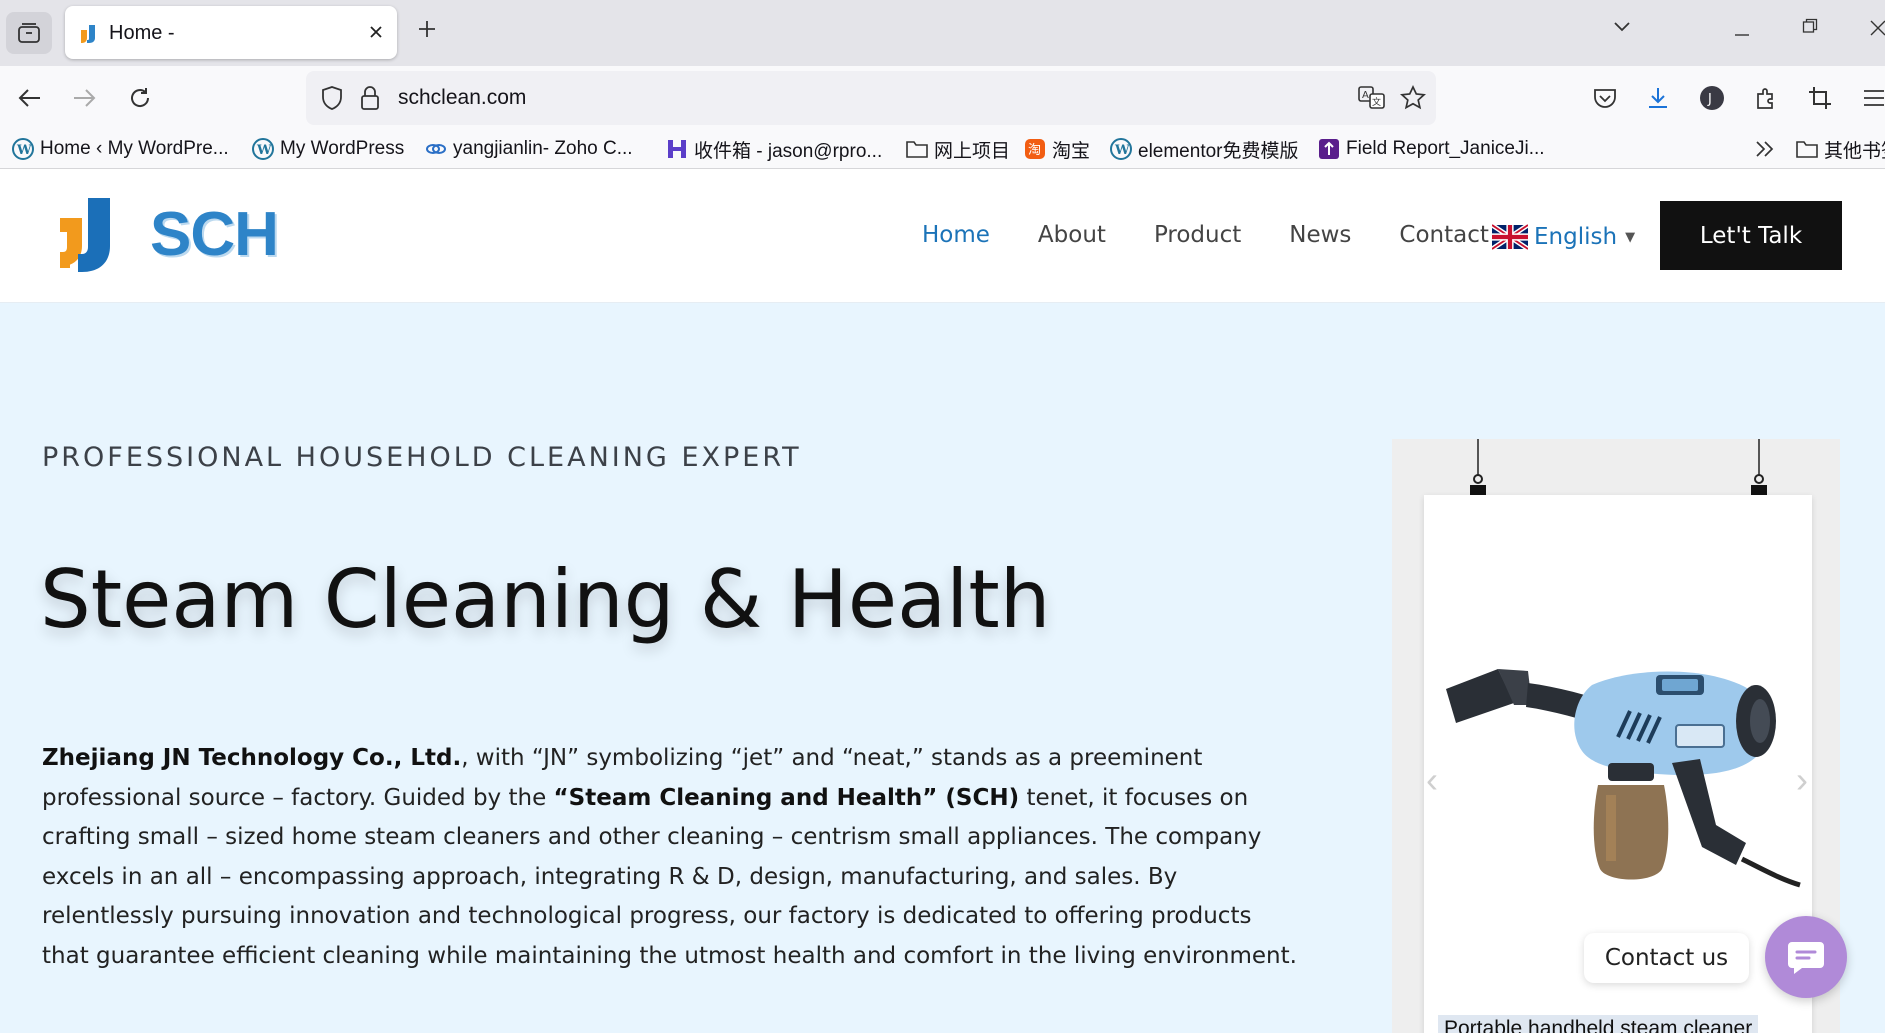 The height and width of the screenshot is (1033, 1885). What do you see at coordinates (1623, 778) in the screenshot?
I see `steam-cleaner-product-image` at bounding box center [1623, 778].